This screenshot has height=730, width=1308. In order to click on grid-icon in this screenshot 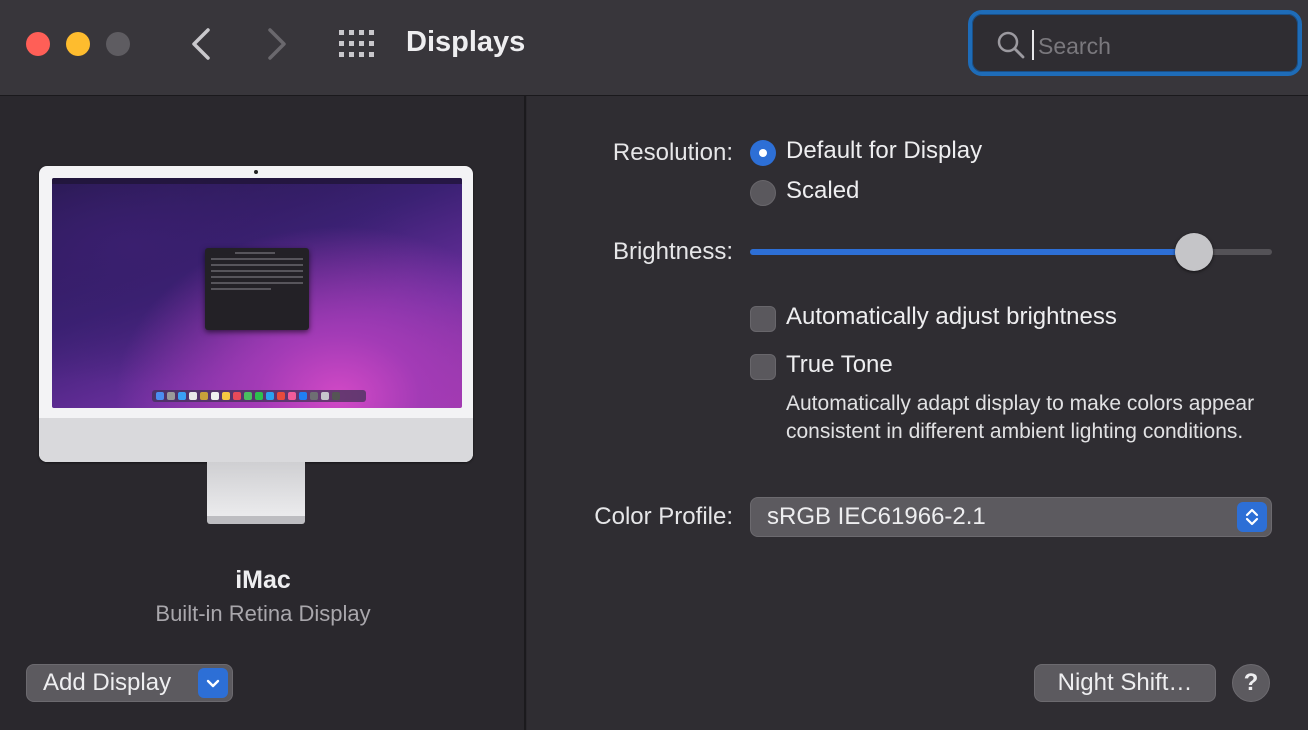, I will do `click(356, 43)`.